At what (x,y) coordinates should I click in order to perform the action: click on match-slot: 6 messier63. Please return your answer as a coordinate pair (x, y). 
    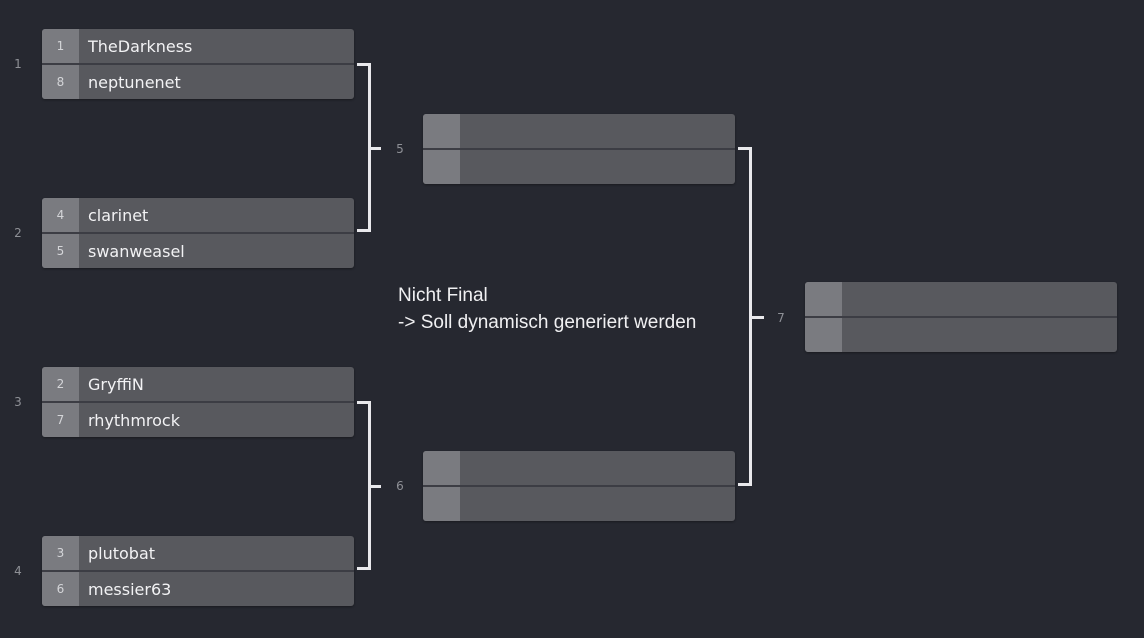
    Looking at the image, I should click on (198, 589).